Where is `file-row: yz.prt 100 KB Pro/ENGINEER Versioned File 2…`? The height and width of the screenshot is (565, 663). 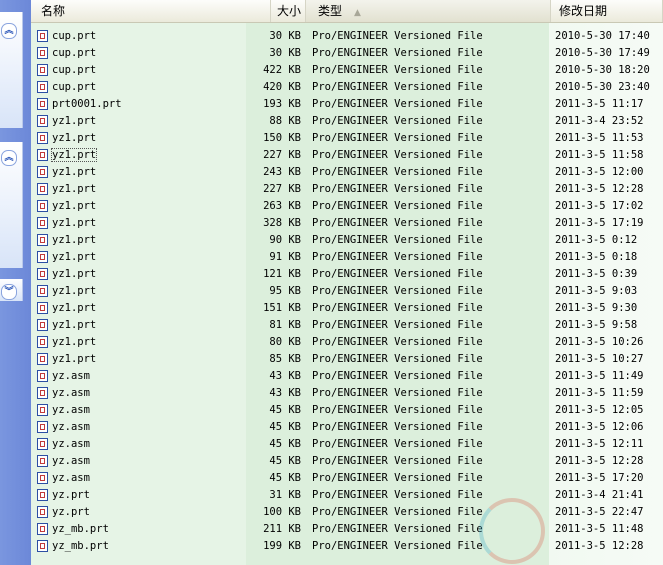
file-row: yz.prt 100 KB Pro/ENGINEER Versioned File 2… is located at coordinates (347, 512).